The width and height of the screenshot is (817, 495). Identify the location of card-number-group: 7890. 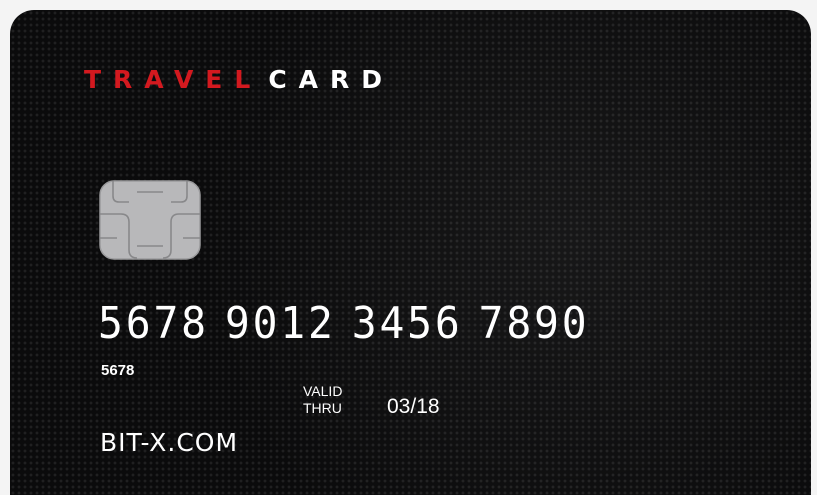
(534, 323).